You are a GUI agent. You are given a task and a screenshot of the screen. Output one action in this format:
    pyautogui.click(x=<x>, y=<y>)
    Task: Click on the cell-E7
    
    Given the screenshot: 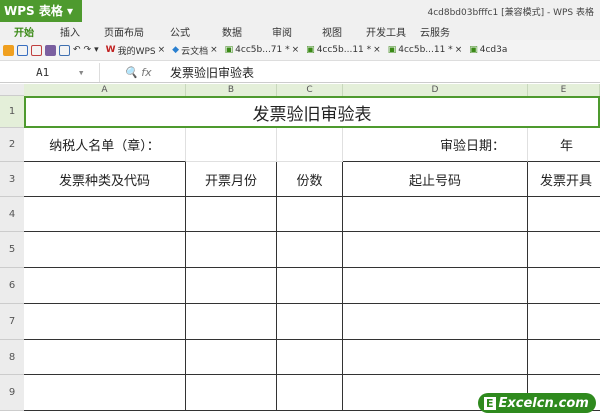 What is the action you would take?
    pyautogui.click(x=564, y=322)
    